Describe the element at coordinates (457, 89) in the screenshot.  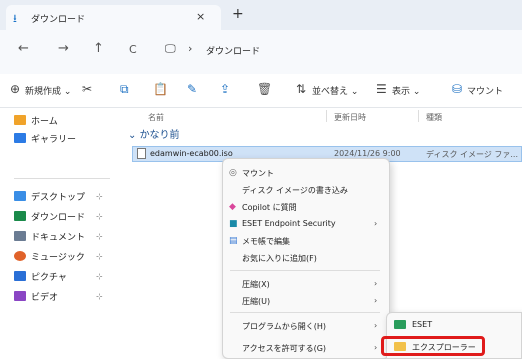
I see `mount-icon: ⛁` at that location.